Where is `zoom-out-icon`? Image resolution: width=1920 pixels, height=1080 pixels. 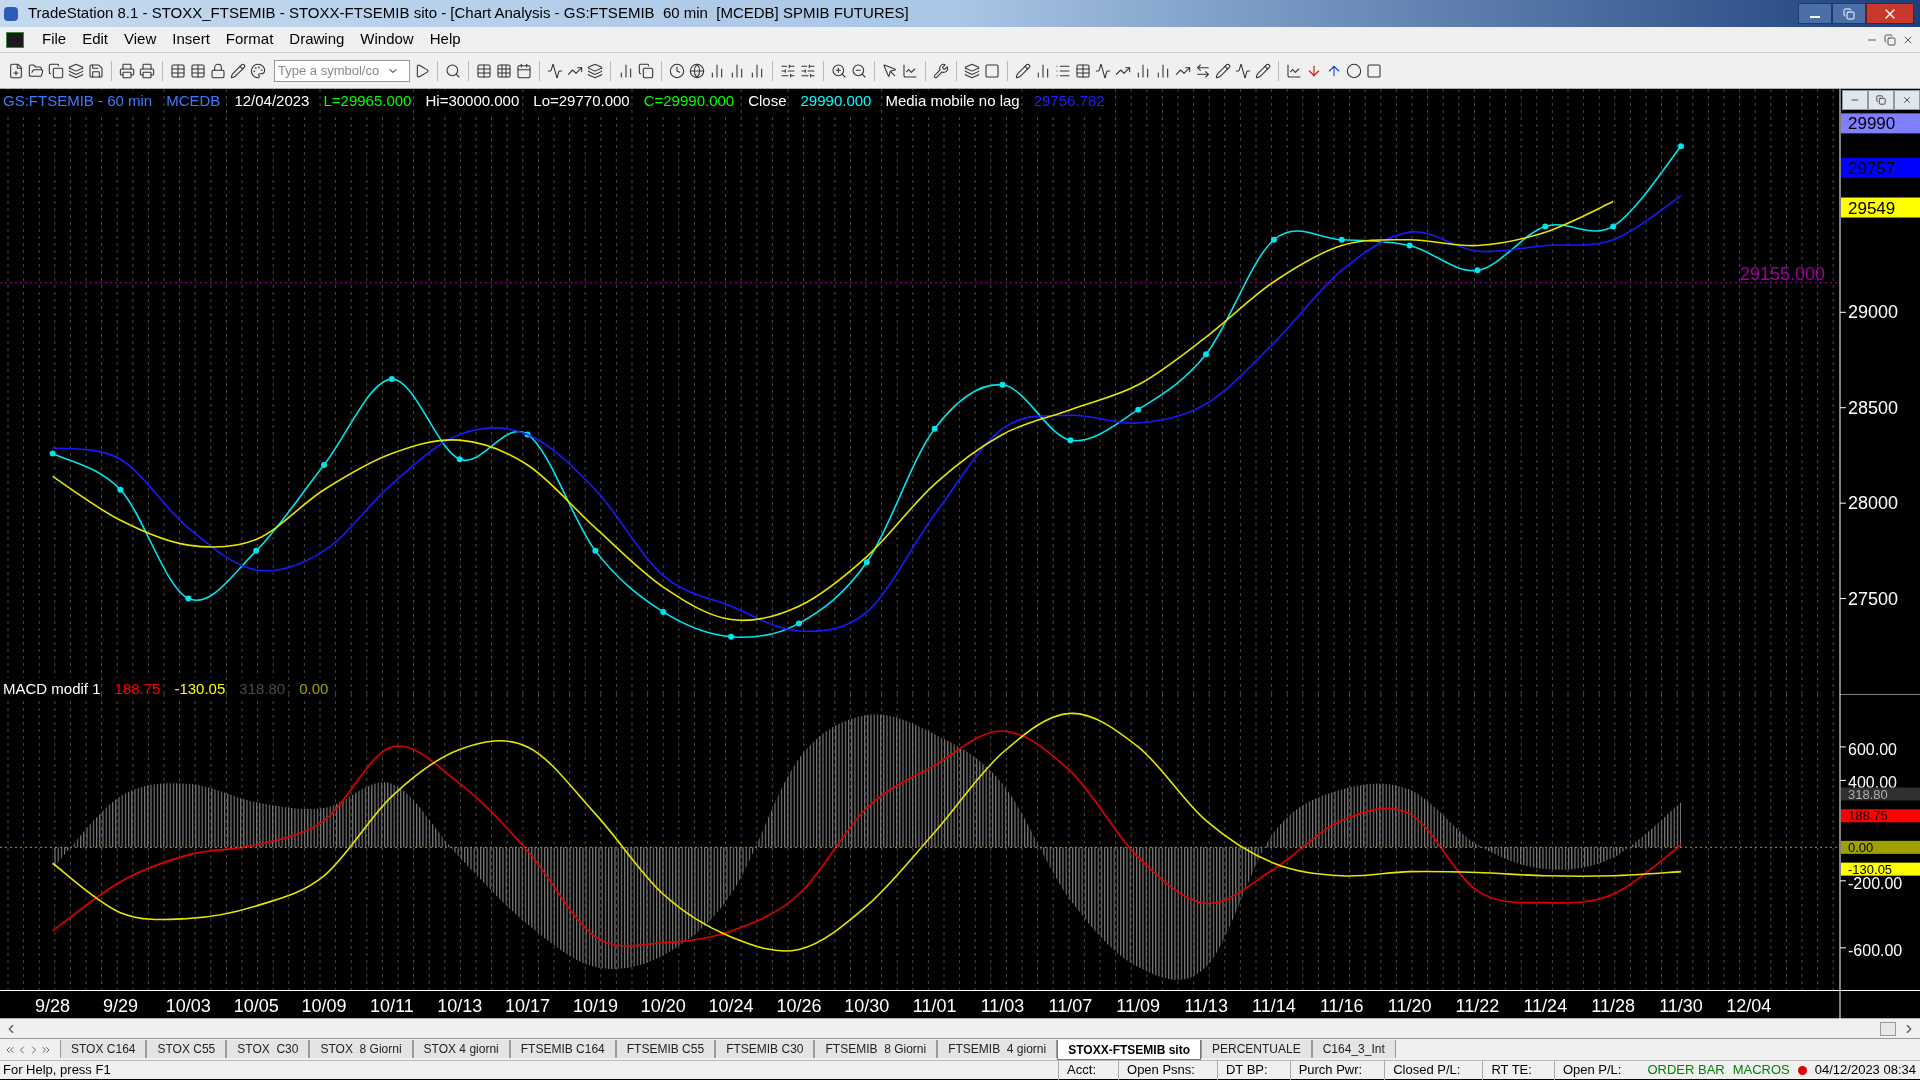 zoom-out-icon is located at coordinates (859, 70).